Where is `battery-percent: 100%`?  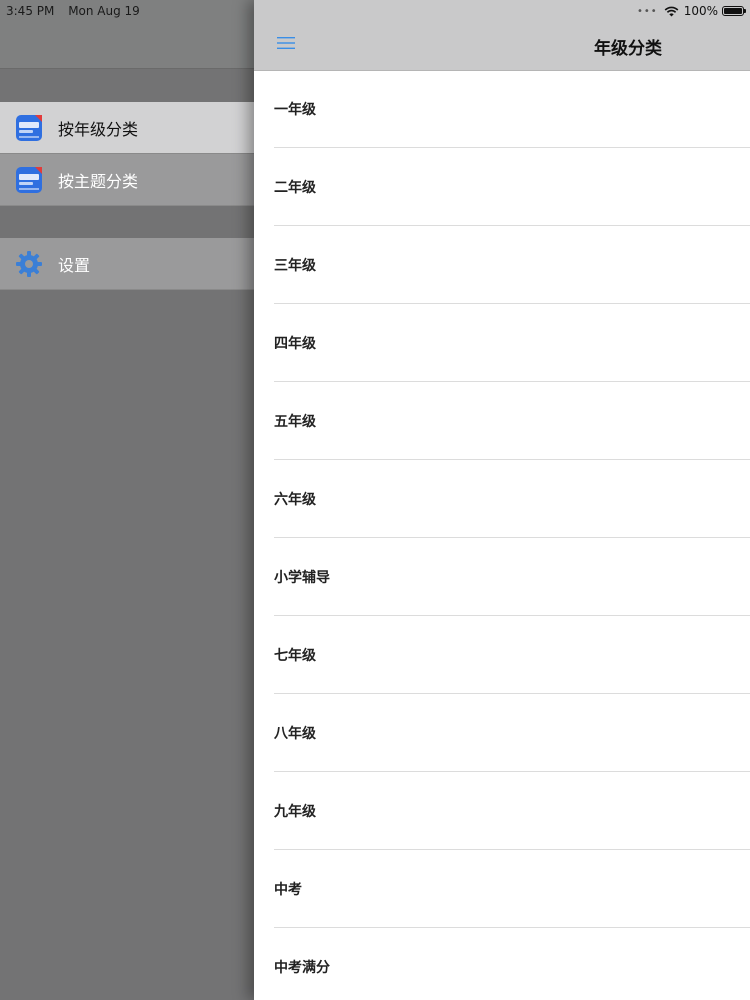
battery-percent: 100% is located at coordinates (700, 11).